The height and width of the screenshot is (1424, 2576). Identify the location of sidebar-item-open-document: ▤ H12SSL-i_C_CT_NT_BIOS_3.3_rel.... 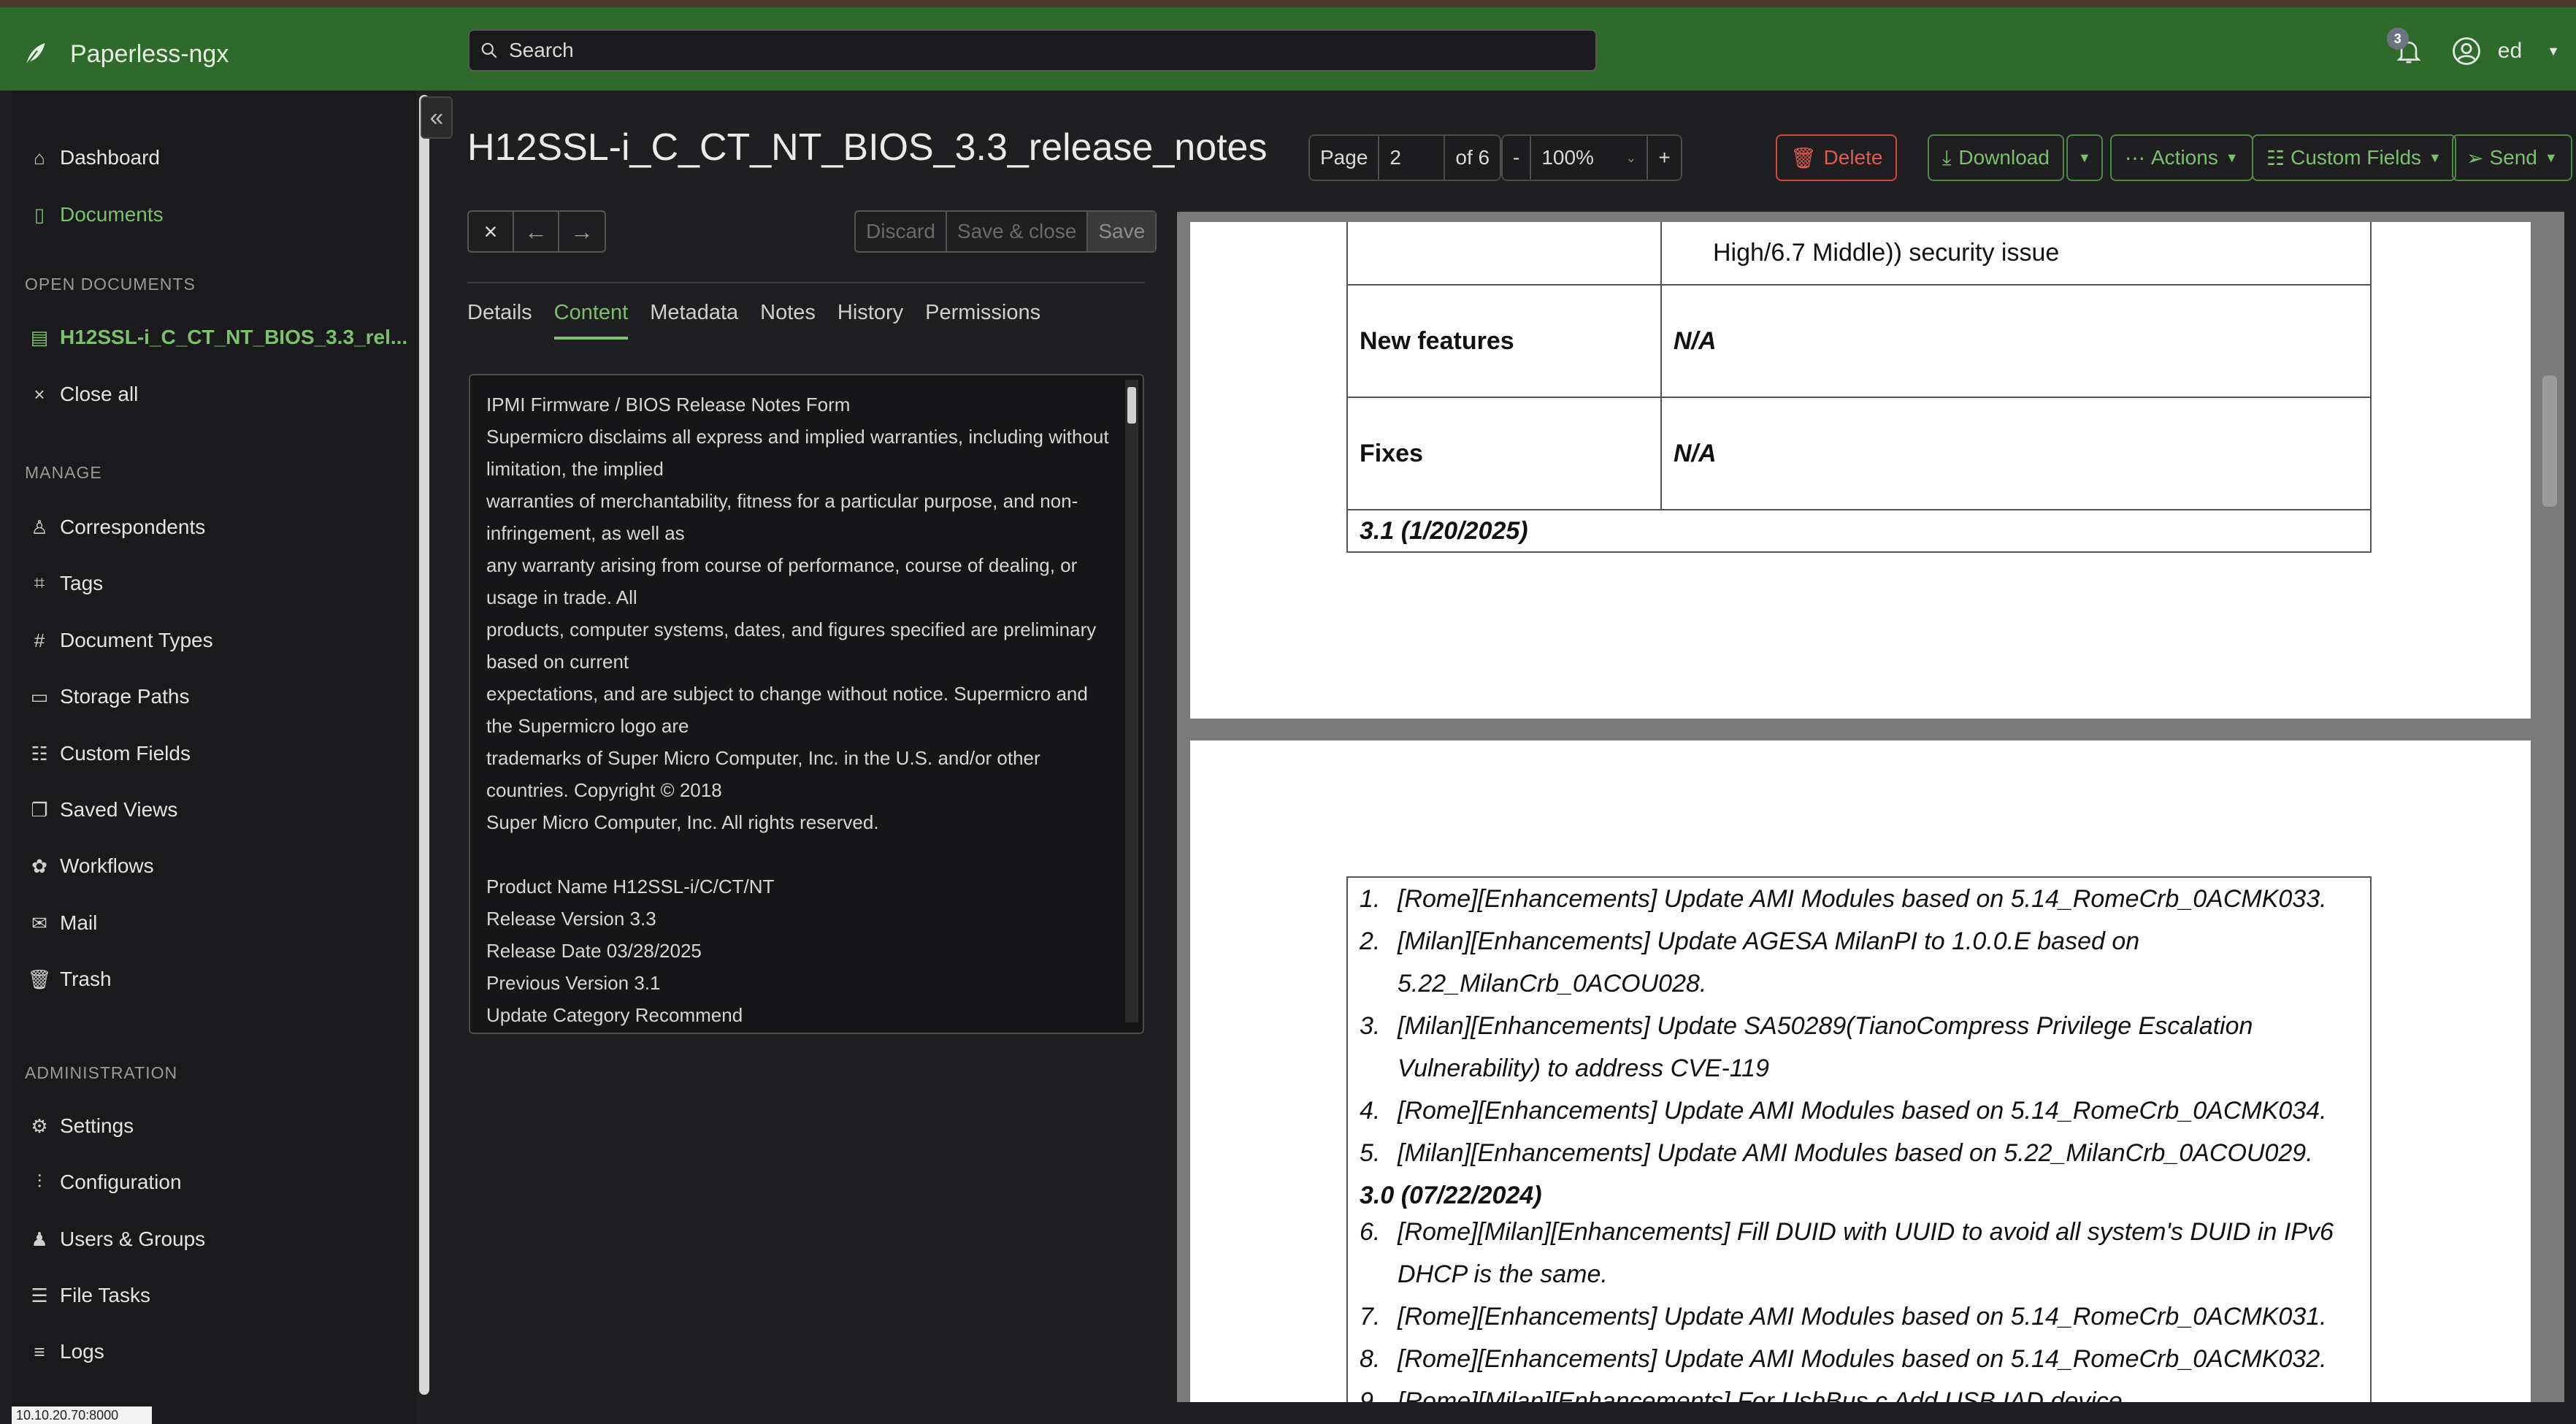
(214, 337).